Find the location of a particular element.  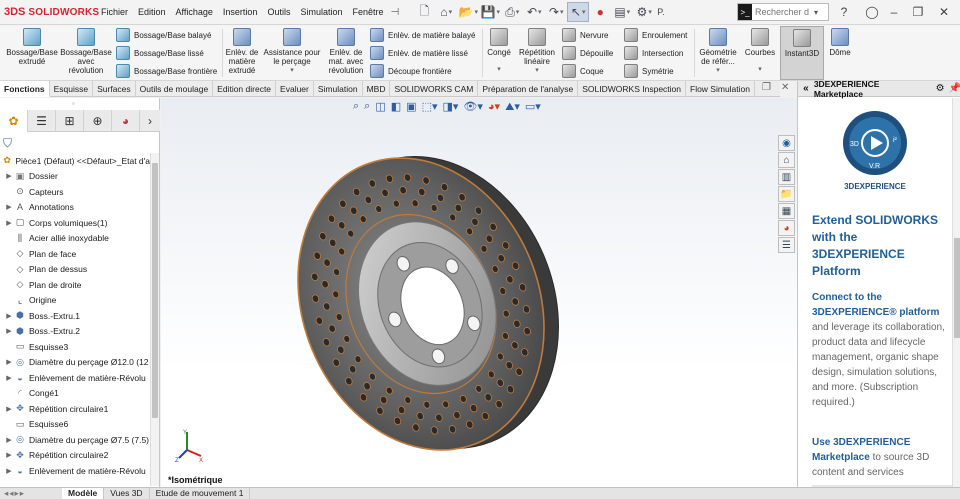

tree-node: ▶ ◎ Diamètre du perçage Ø7.5 (7.5) is located at coordinates (75, 440).